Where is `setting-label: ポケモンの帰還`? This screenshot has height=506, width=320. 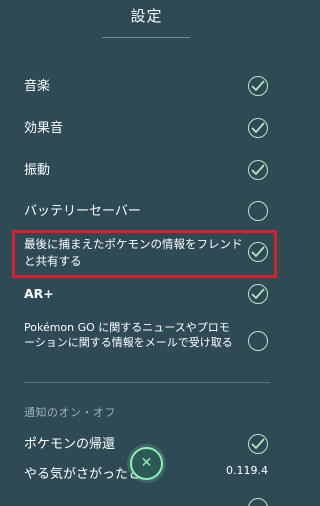 setting-label: ポケモンの帰還 is located at coordinates (70, 444).